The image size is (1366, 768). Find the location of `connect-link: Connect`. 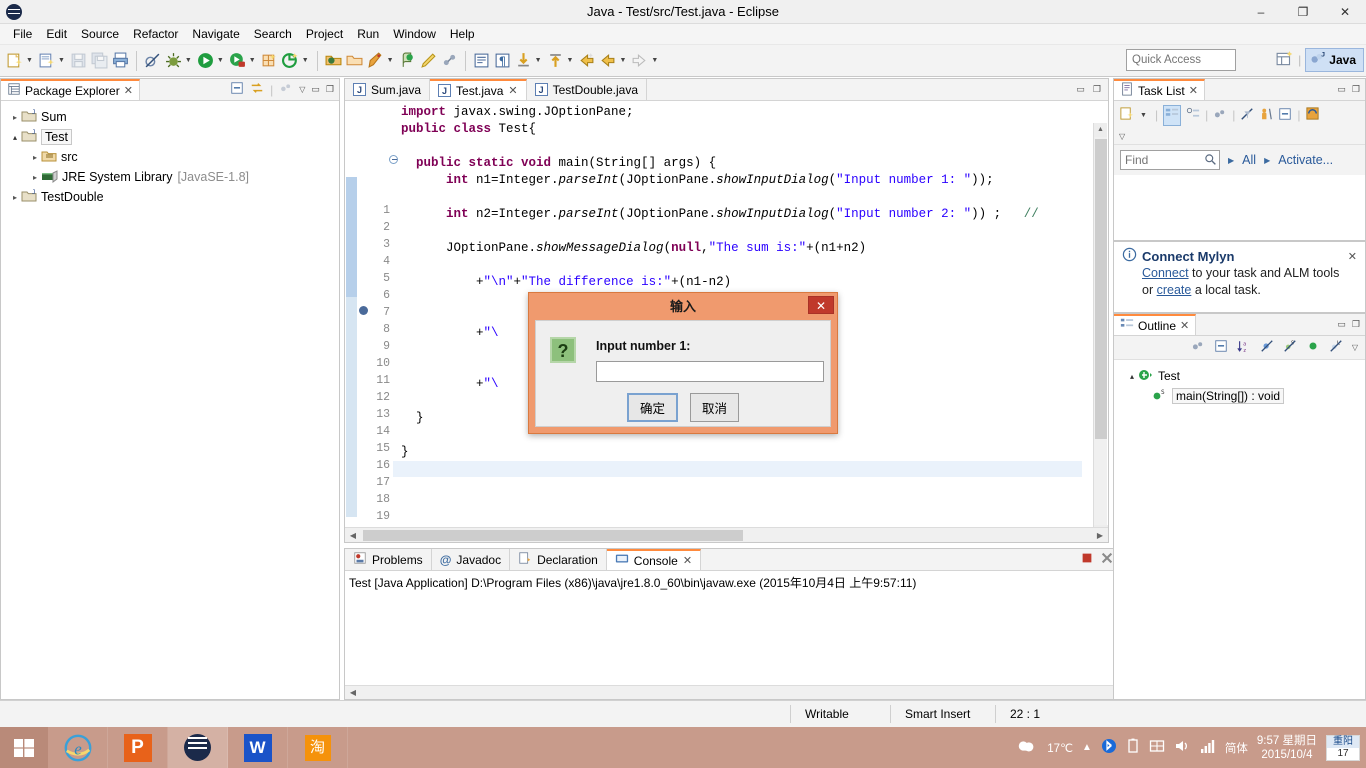

connect-link: Connect is located at coordinates (1165, 273).